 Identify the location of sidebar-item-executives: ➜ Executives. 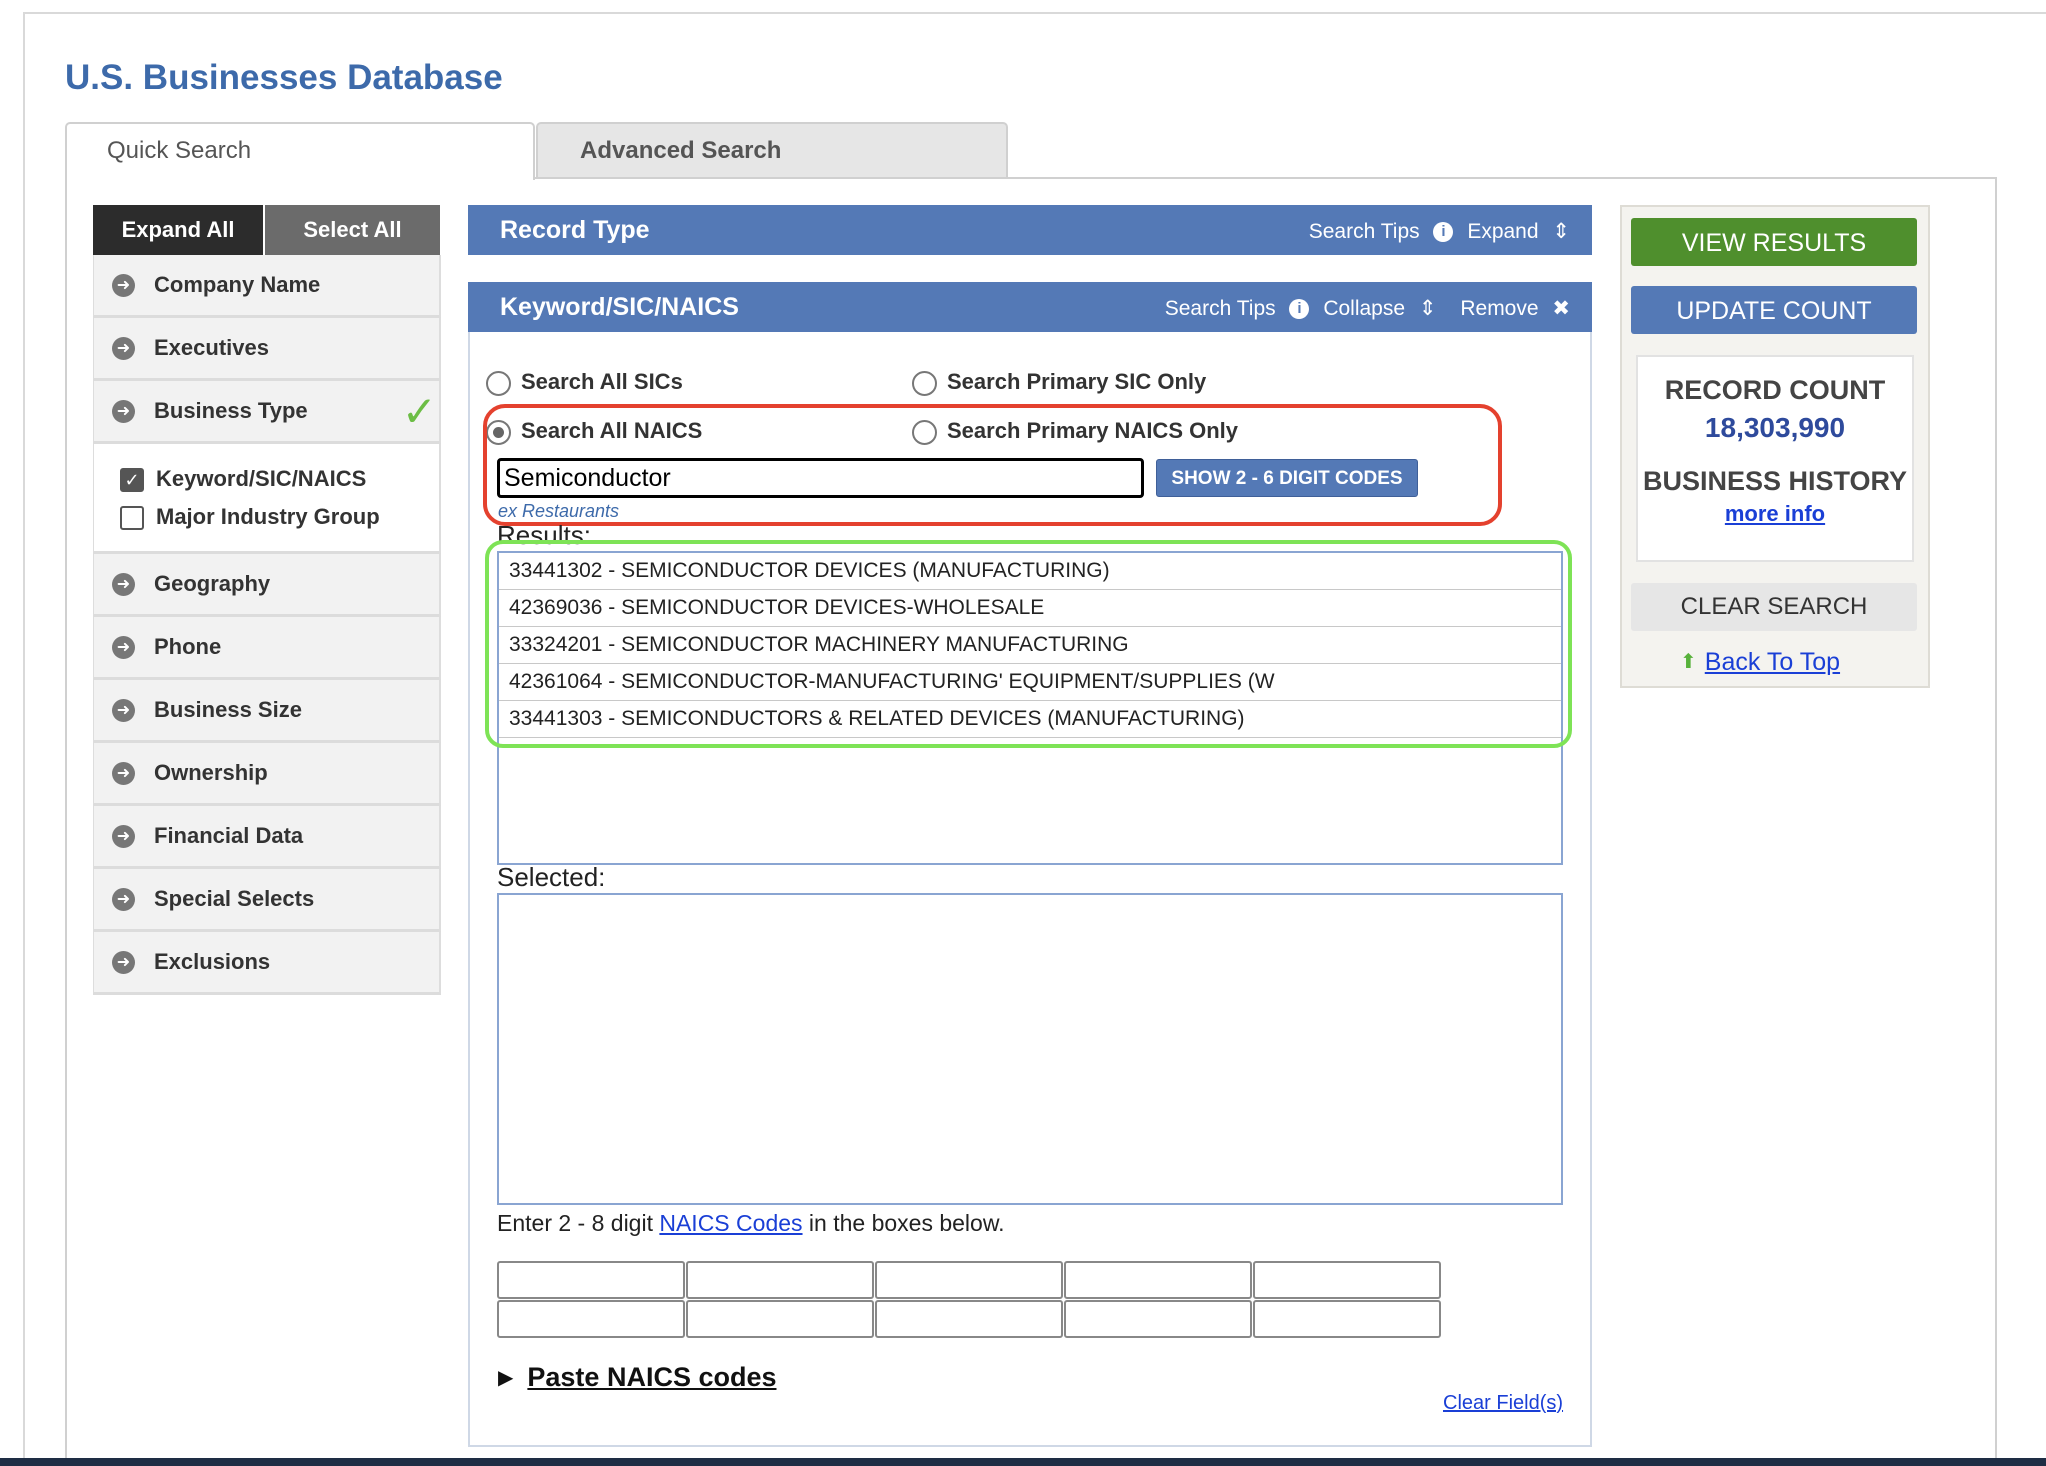
(267, 349).